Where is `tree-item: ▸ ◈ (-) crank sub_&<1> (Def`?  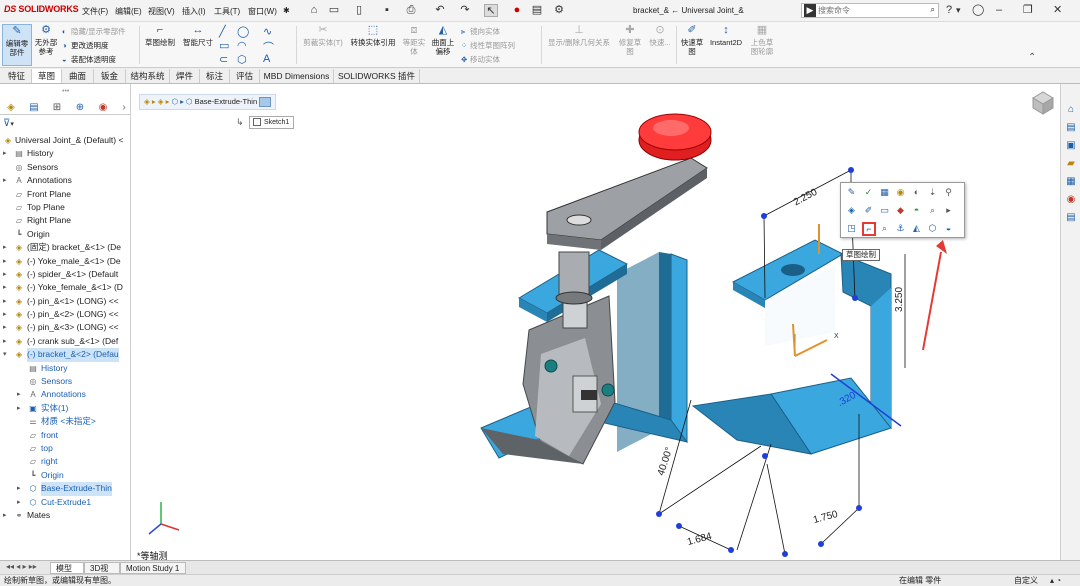
tree-item: ▸ ◈ (-) crank sub_&<1> (Def is located at coordinates (65, 341).